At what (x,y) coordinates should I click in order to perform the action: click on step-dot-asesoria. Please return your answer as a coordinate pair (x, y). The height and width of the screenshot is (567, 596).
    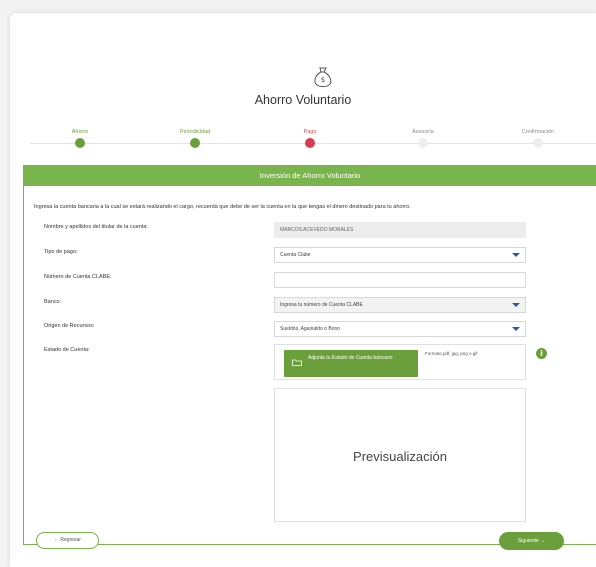
    Looking at the image, I should click on (423, 143).